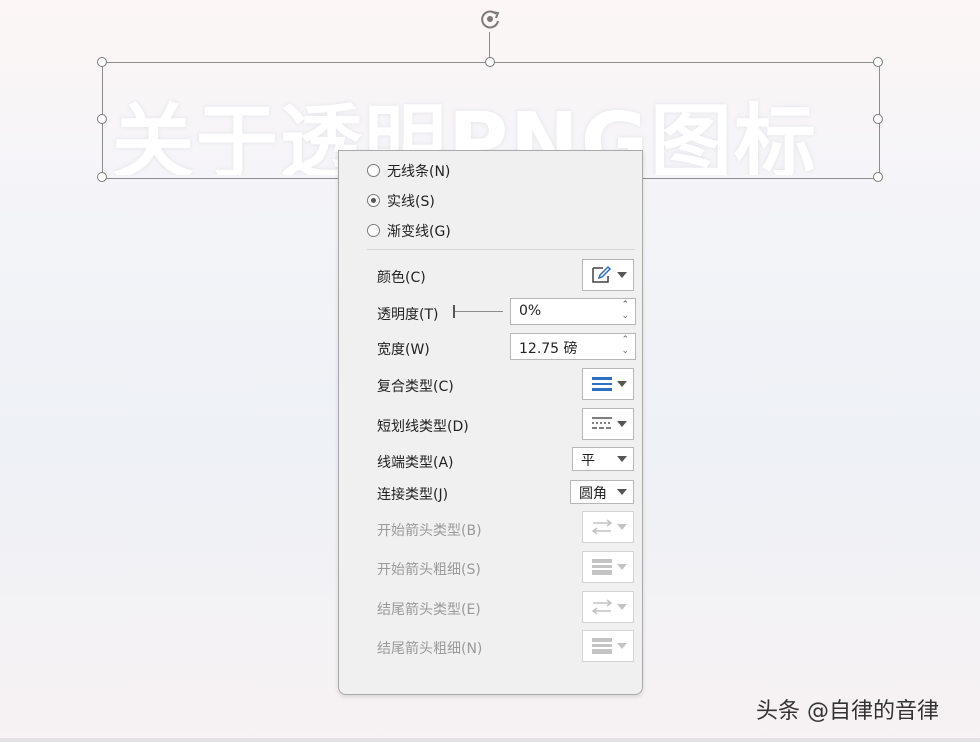  I want to click on join-type-label: 连接类型(J), so click(413, 495).